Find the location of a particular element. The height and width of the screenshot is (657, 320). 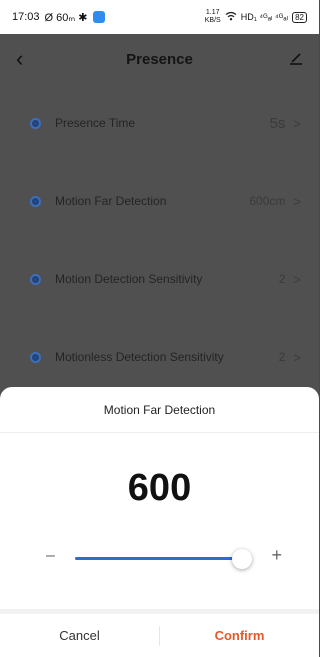

decrement-button: – is located at coordinates (50, 556).